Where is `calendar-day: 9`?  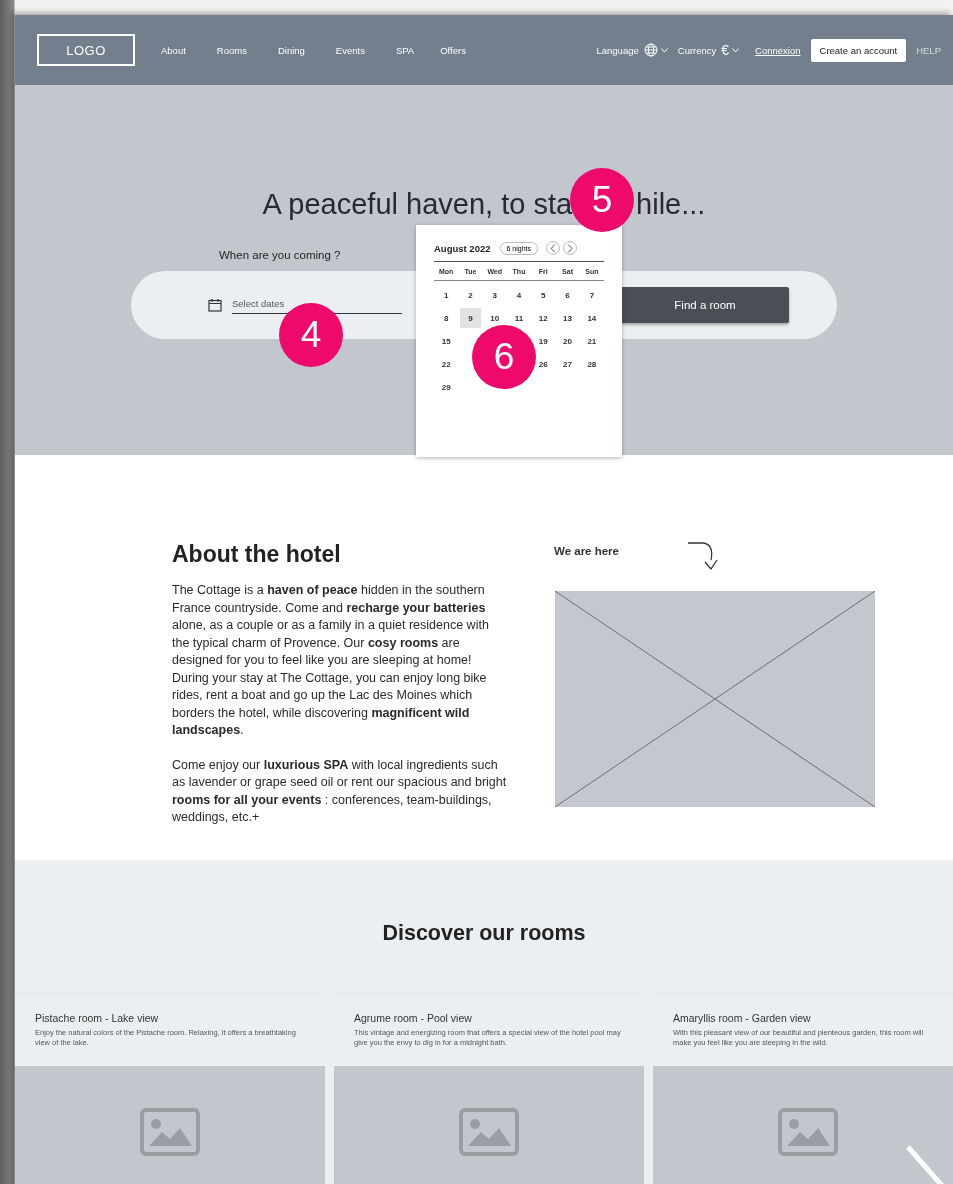
calendar-day: 9 is located at coordinates (470, 318).